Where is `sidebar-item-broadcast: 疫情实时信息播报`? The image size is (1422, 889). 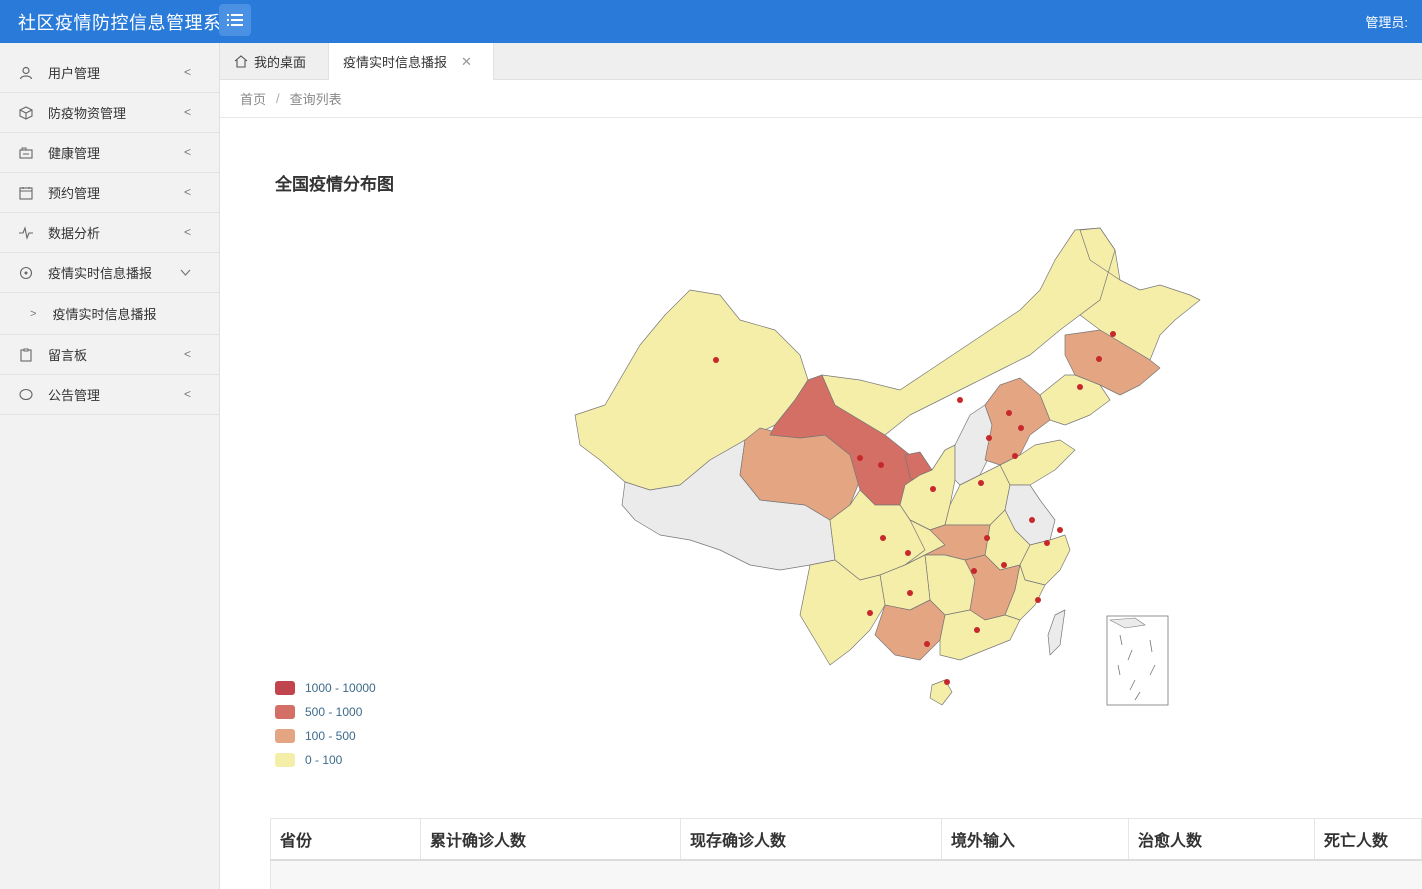 sidebar-item-broadcast: 疫情实时信息播报 is located at coordinates (109, 273).